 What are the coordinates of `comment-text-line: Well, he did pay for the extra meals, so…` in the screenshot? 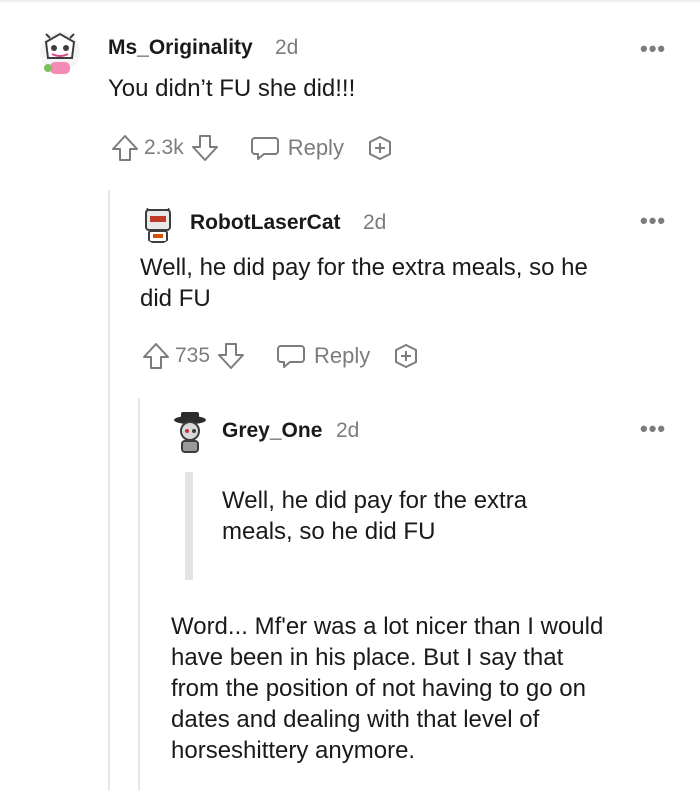 It's located at (364, 267).